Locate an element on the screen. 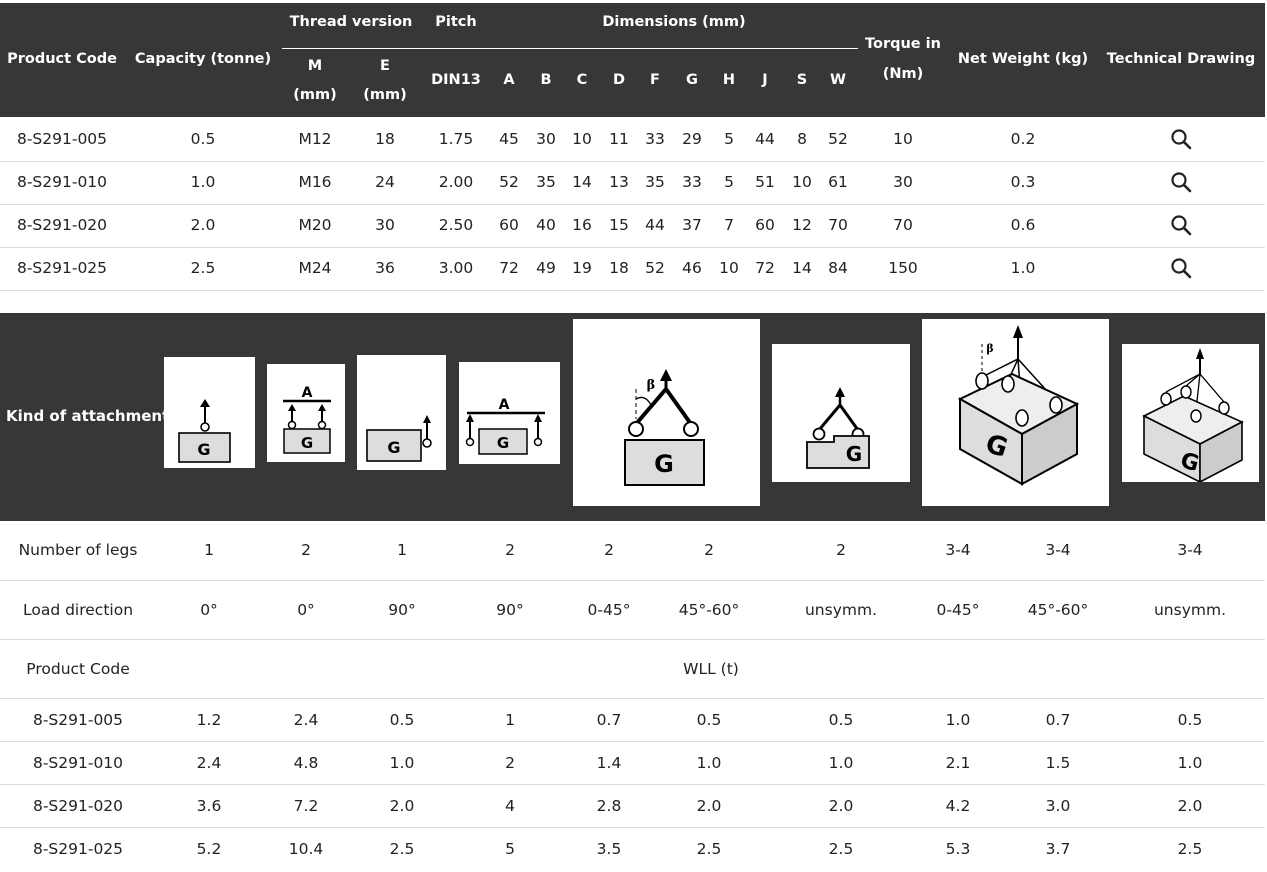 Image resolution: width=1267 pixels, height=872 pixels. dimension-cell: 52 is located at coordinates (509, 182).